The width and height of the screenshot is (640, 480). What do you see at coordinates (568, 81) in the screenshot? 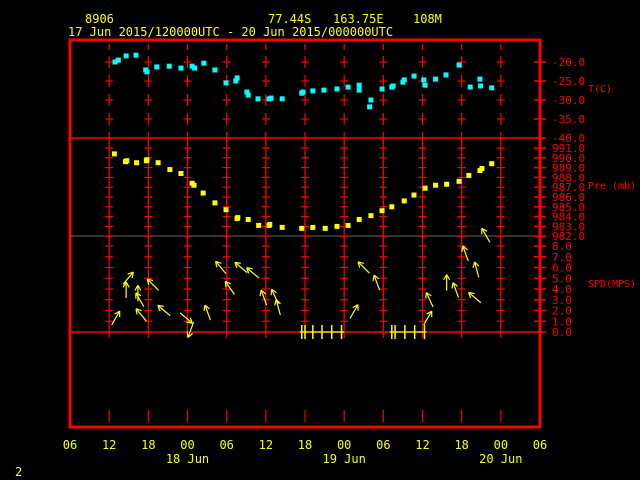
I see `axis-tick-label: -25.0` at bounding box center [568, 81].